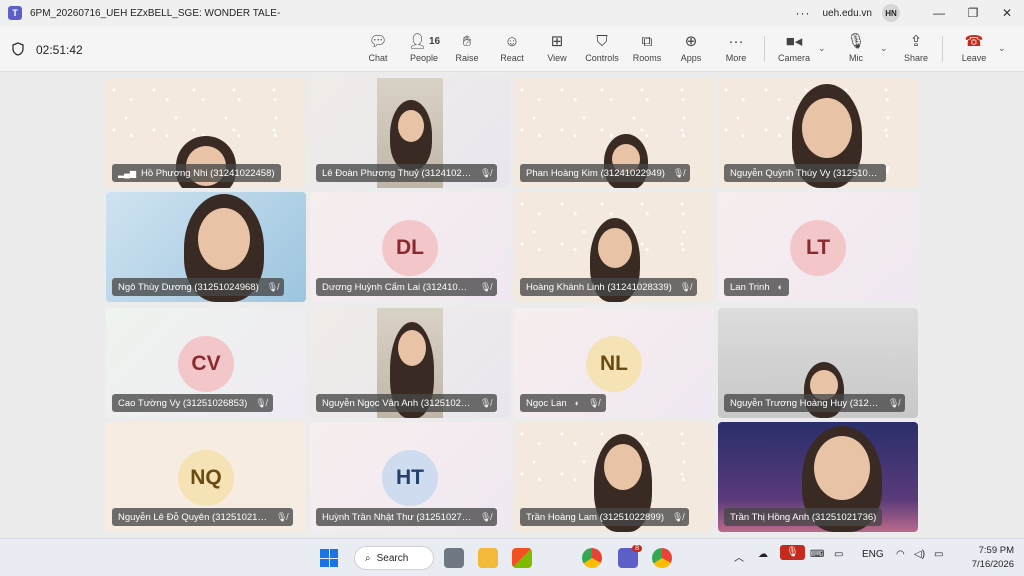 The width and height of the screenshot is (1024, 576). I want to click on store-icon, so click(522, 558).